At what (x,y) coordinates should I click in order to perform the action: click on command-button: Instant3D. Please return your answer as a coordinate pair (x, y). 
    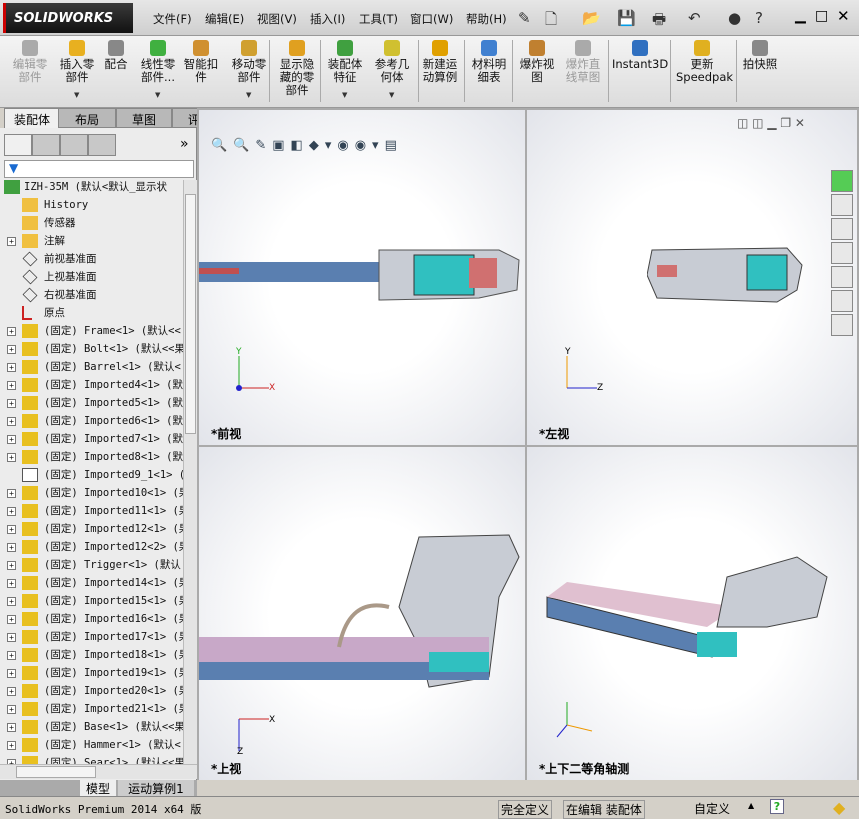
    Looking at the image, I should click on (640, 55).